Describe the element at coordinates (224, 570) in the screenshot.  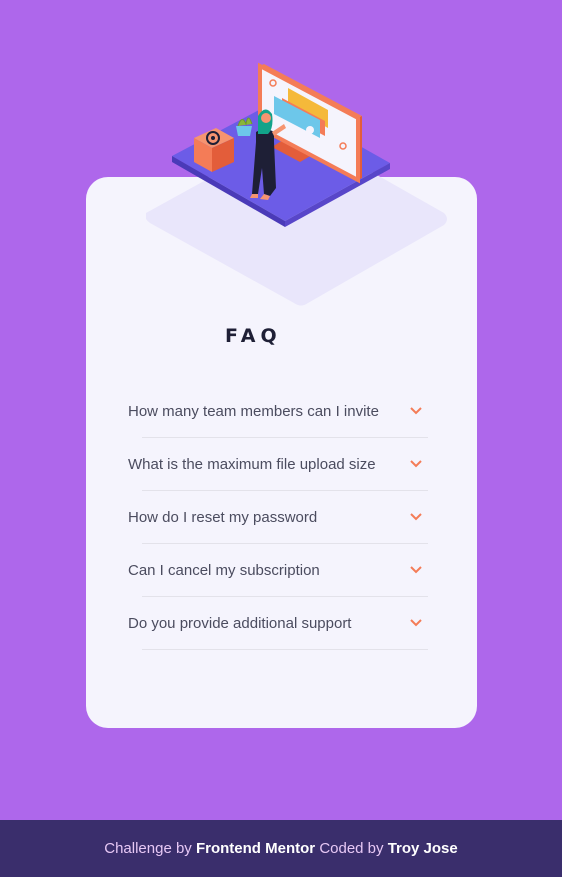
I see `faq-question: Can I cancel my subscription` at that location.